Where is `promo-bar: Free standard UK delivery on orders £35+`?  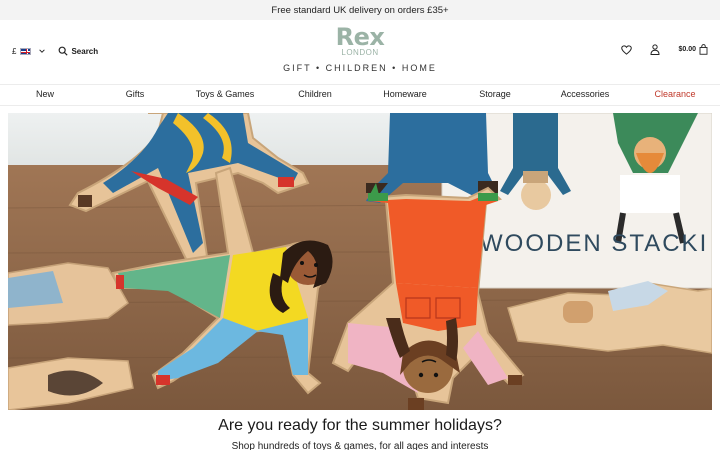 promo-bar: Free standard UK delivery on orders £35+ is located at coordinates (360, 10).